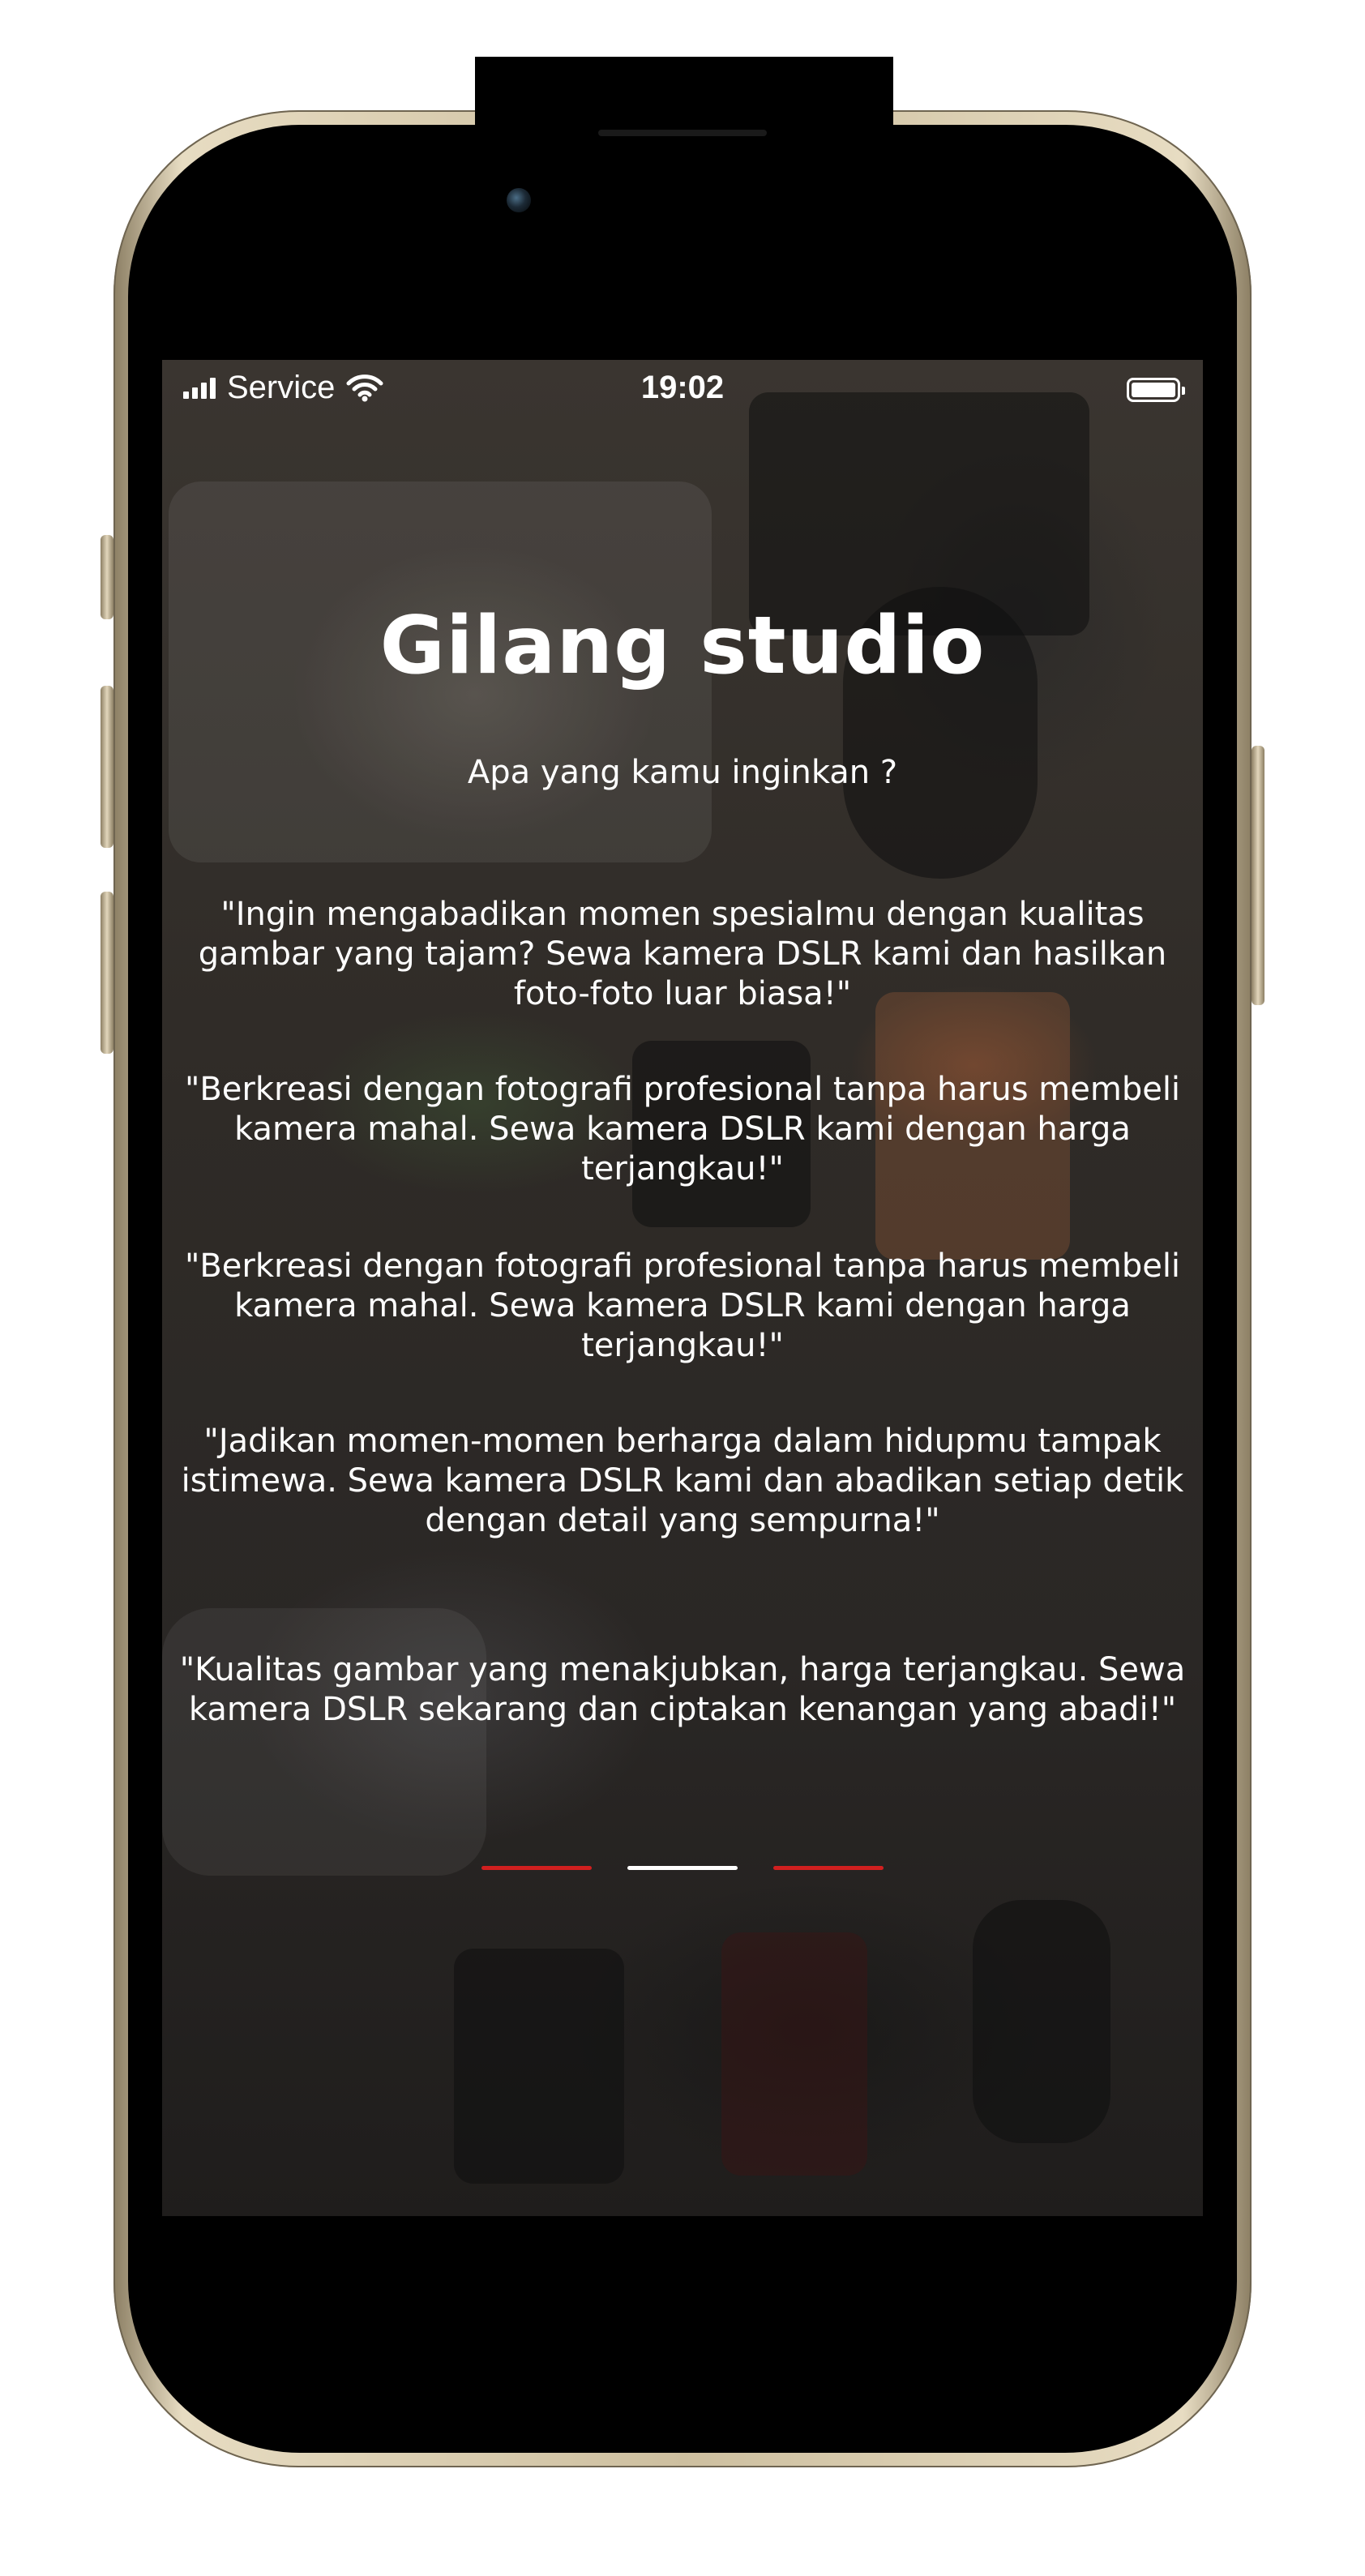 This screenshot has width=1365, height=2576. I want to click on page-indicator, so click(682, 1868).